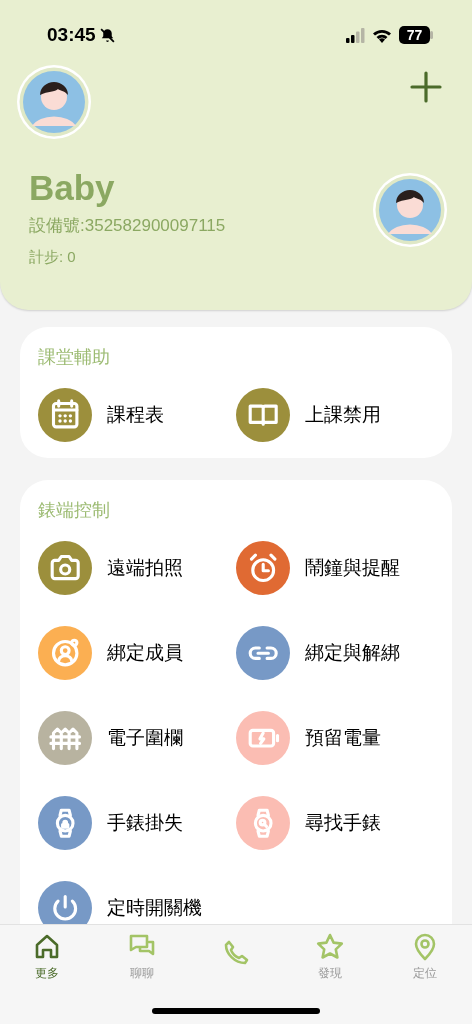 The width and height of the screenshot is (472, 1024). I want to click on star-icon, so click(330, 947).